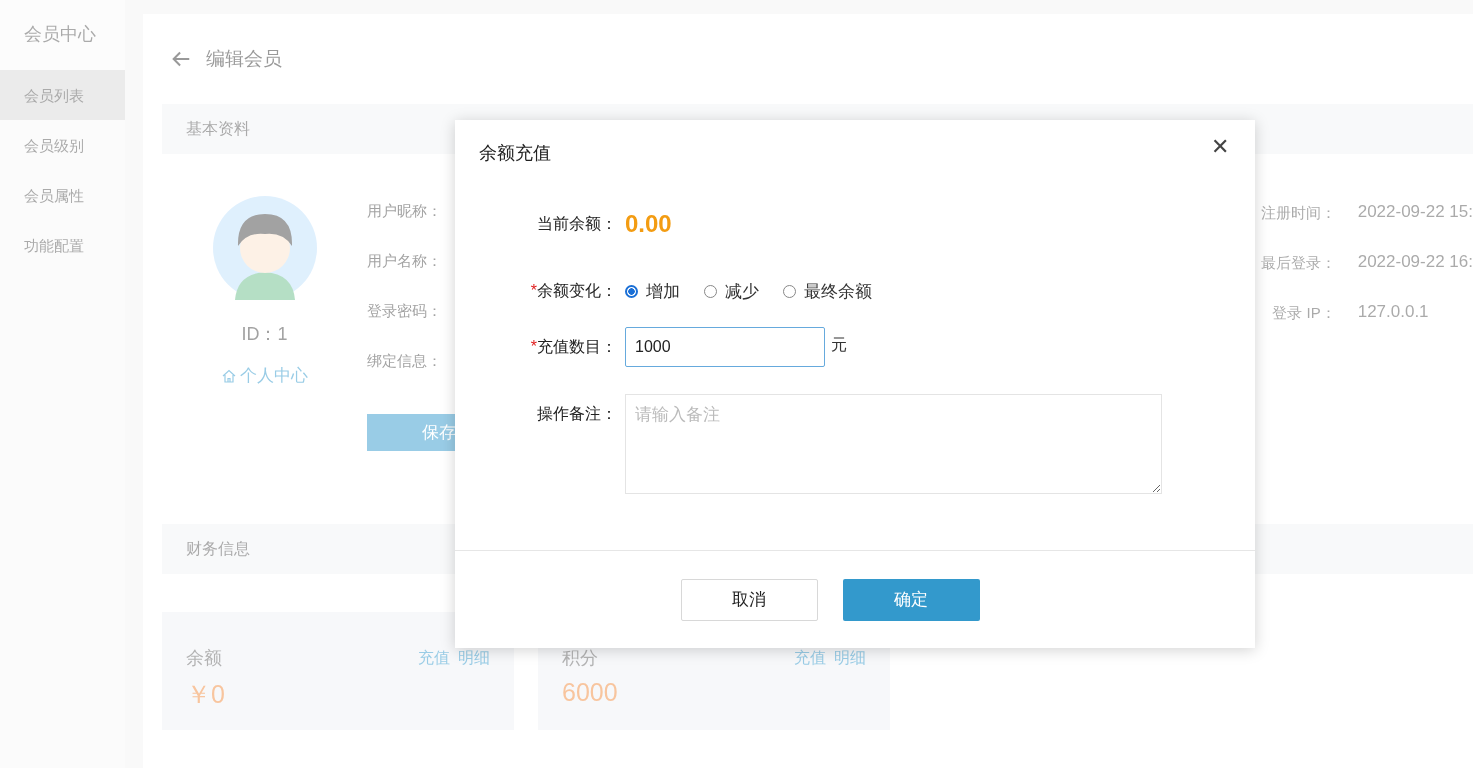 The width and height of the screenshot is (1473, 768). I want to click on dialog-title: 余额充值, so click(515, 153).